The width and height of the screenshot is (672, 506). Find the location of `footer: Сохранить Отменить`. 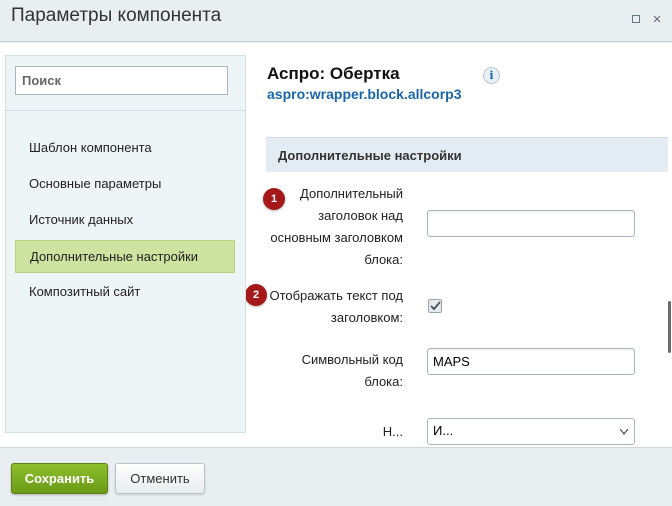

footer: Сохранить Отменить is located at coordinates (336, 476).